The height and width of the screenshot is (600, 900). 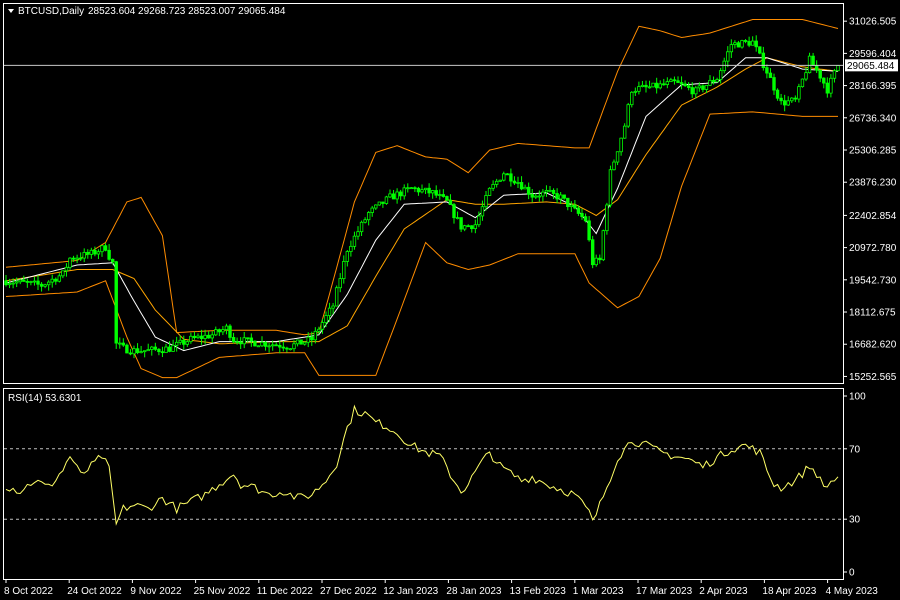 What do you see at coordinates (872, 313) in the screenshot?
I see `price-tick-label: 18112.675` at bounding box center [872, 313].